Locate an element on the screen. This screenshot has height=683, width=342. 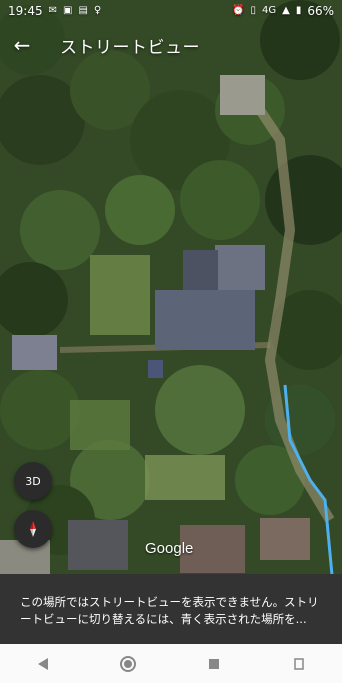
clock: 19:45 is located at coordinates (25, 11).